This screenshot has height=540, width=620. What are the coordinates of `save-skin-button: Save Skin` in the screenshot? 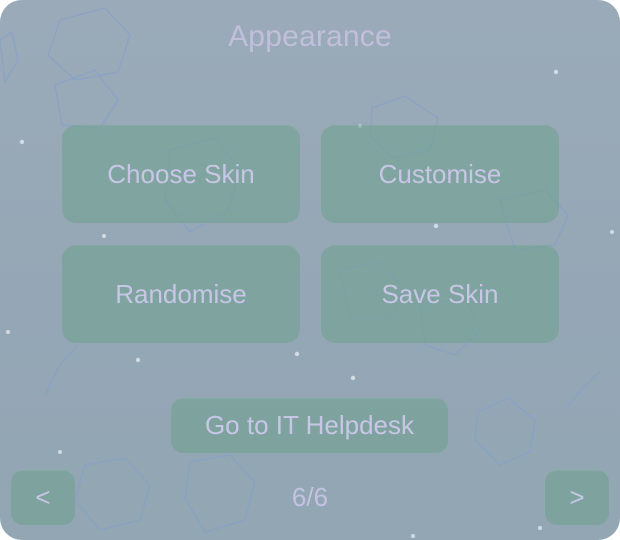 It's located at (440, 294).